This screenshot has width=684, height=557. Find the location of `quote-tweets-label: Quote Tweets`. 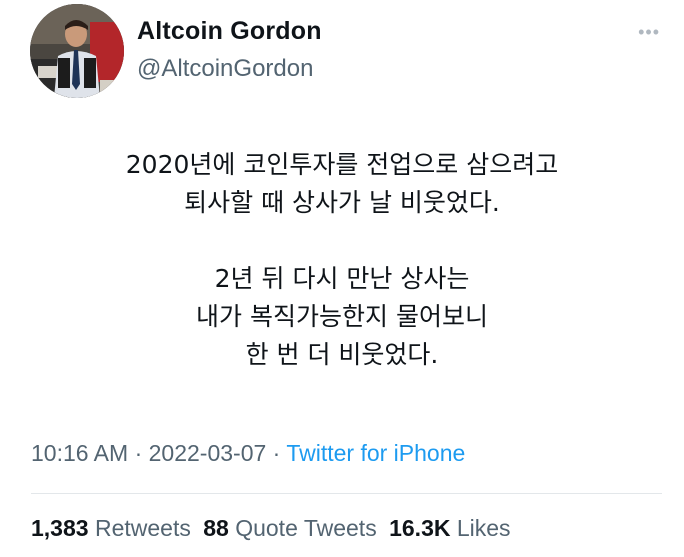

quote-tweets-label: Quote Tweets is located at coordinates (306, 528).